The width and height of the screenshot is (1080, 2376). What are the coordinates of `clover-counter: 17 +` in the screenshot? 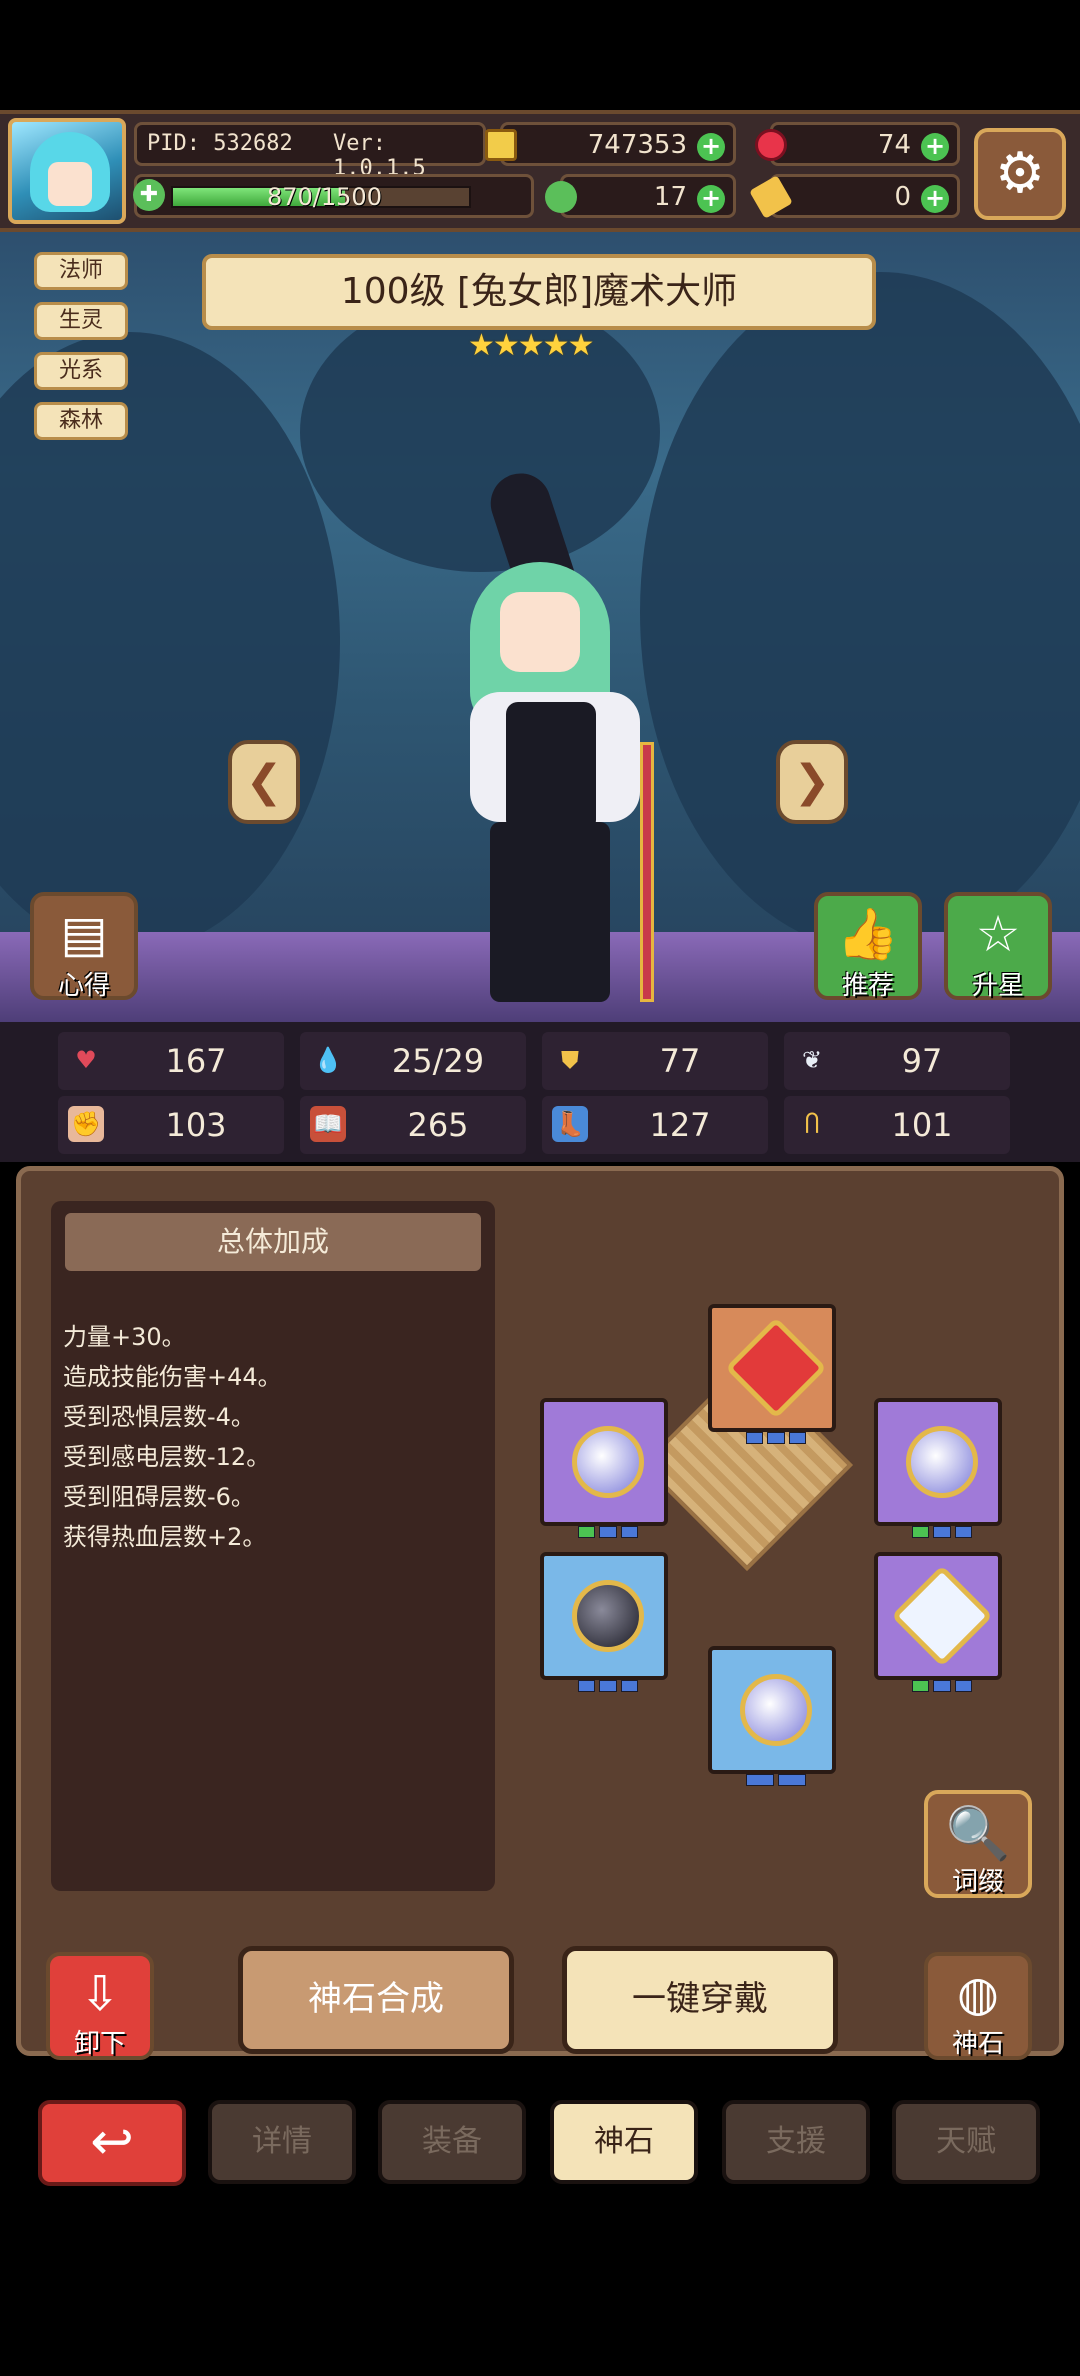 It's located at (640, 196).